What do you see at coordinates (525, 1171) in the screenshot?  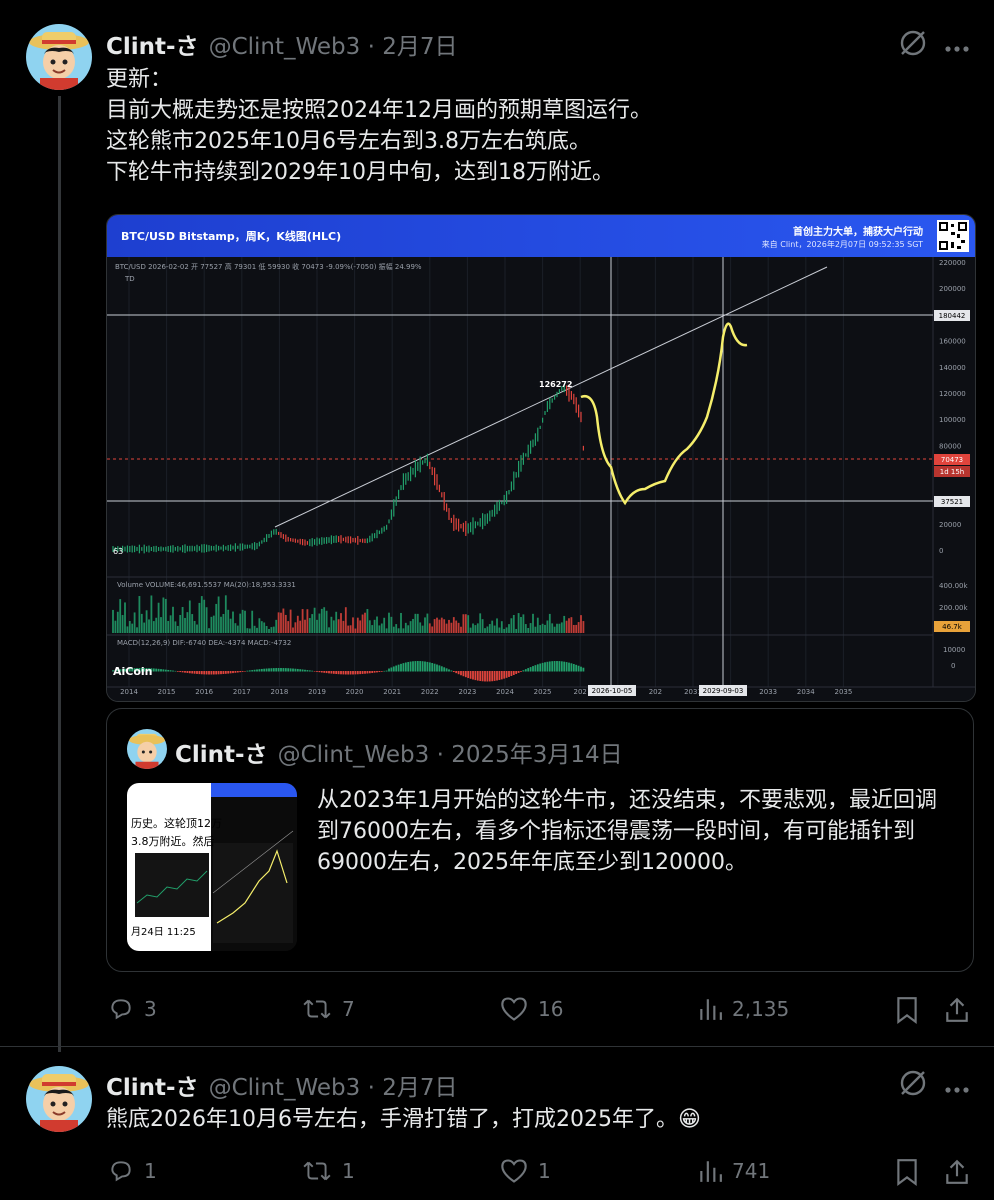 I see `like-button: 1` at bounding box center [525, 1171].